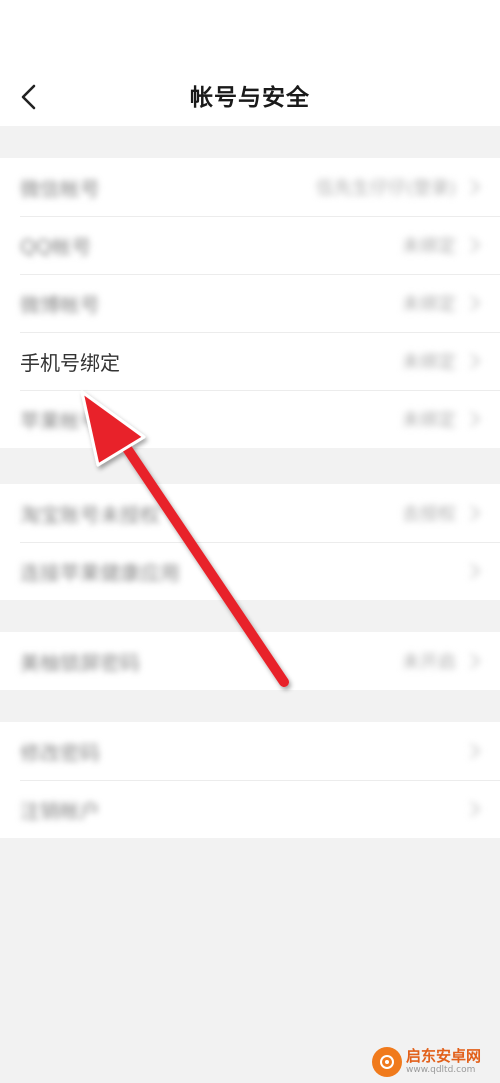 This screenshot has height=1083, width=500. I want to click on row-taobao-authorize: 淘宝账号未授权 去授权, so click(250, 513).